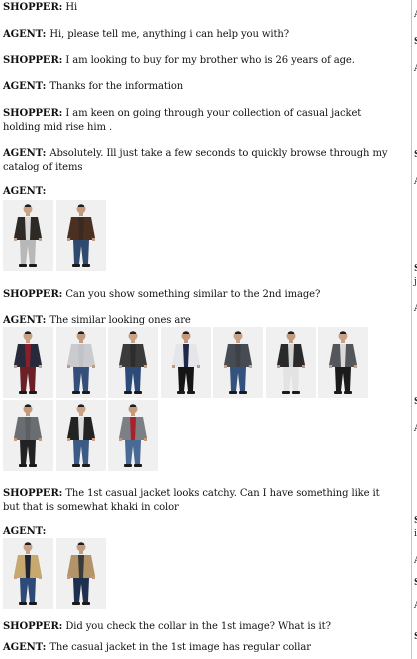  I want to click on message-text: The similar looking ones are, so click(118, 320).